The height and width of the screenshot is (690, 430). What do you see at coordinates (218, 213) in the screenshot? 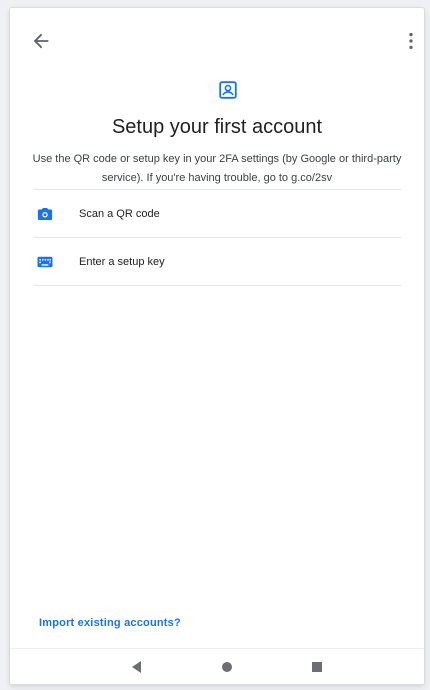
I see `scan-qr-code-option: Scan a QR code` at bounding box center [218, 213].